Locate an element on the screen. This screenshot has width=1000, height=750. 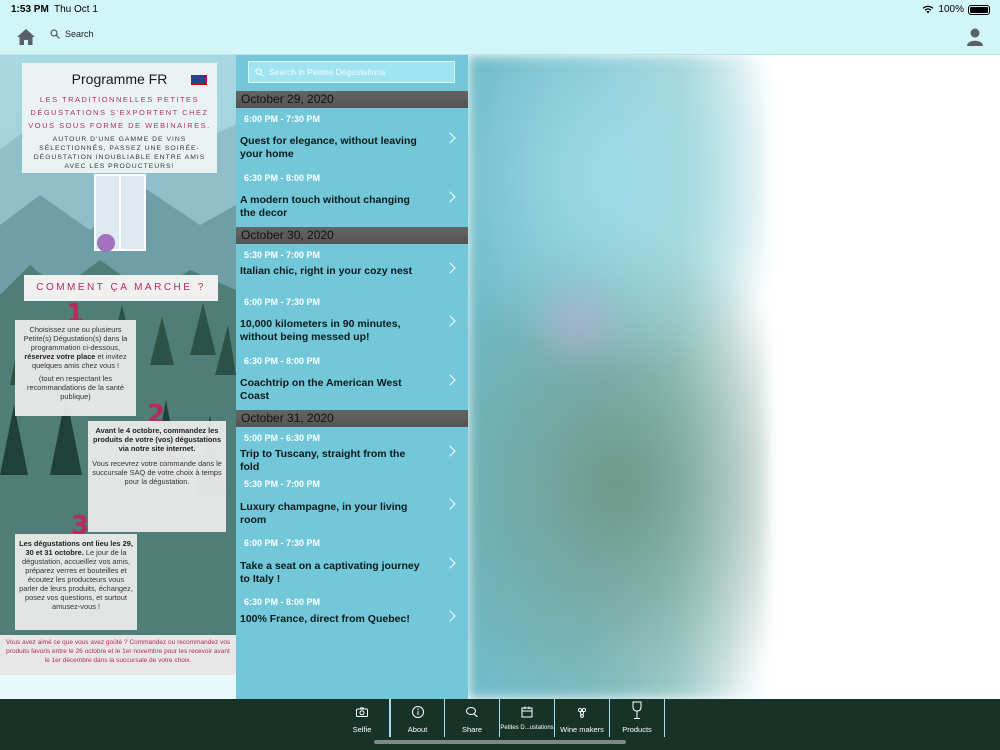
status-time: 1:53 PM is located at coordinates (30, 9).